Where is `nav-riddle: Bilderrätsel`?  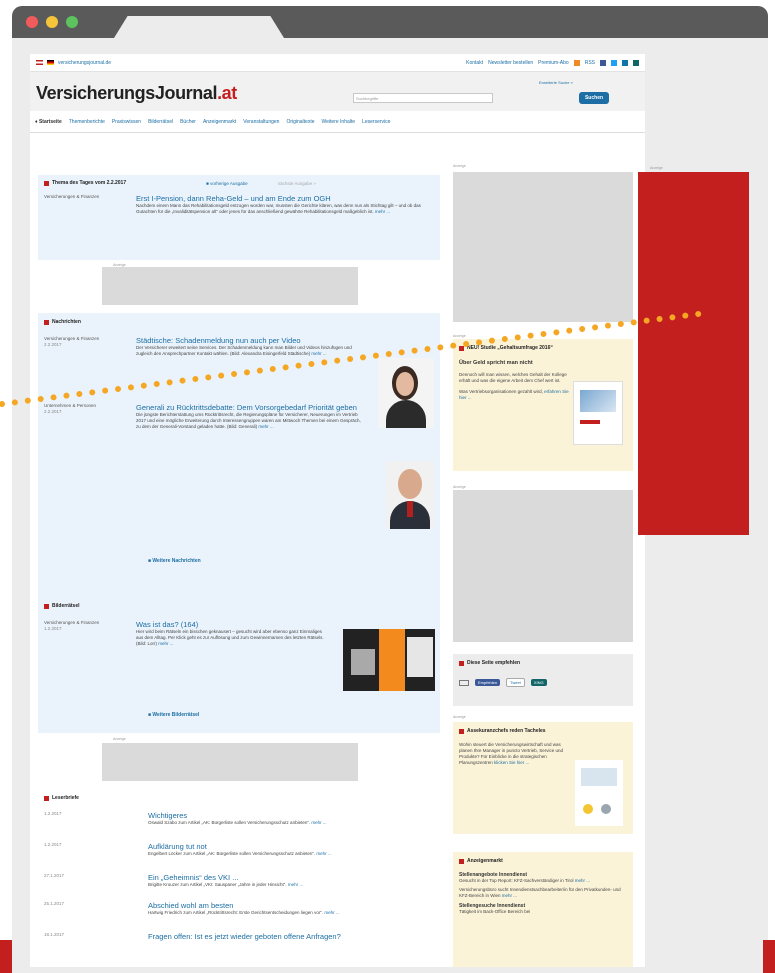
nav-riddle: Bilderrätsel is located at coordinates (160, 122).